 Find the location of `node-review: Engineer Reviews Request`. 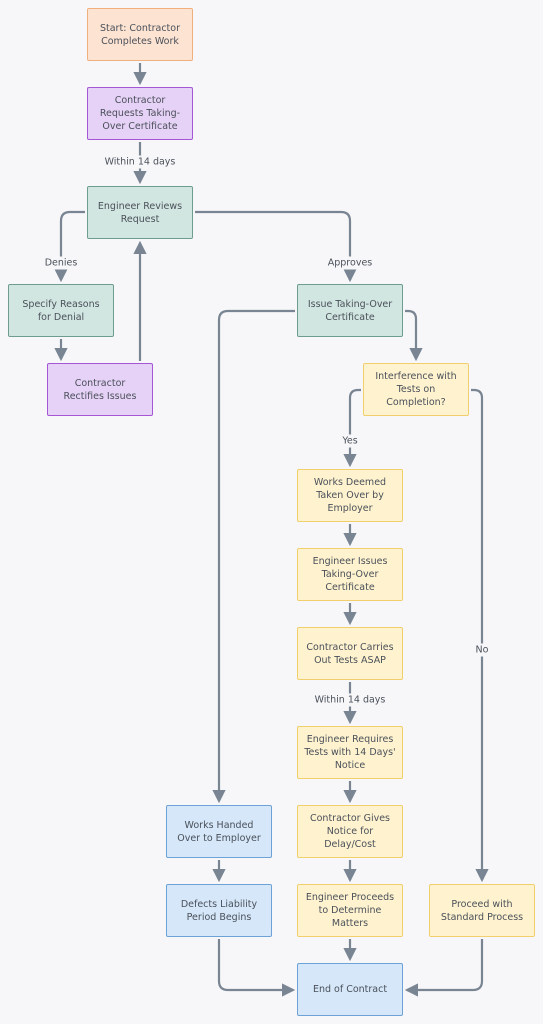

node-review: Engineer Reviews Request is located at coordinates (140, 212).